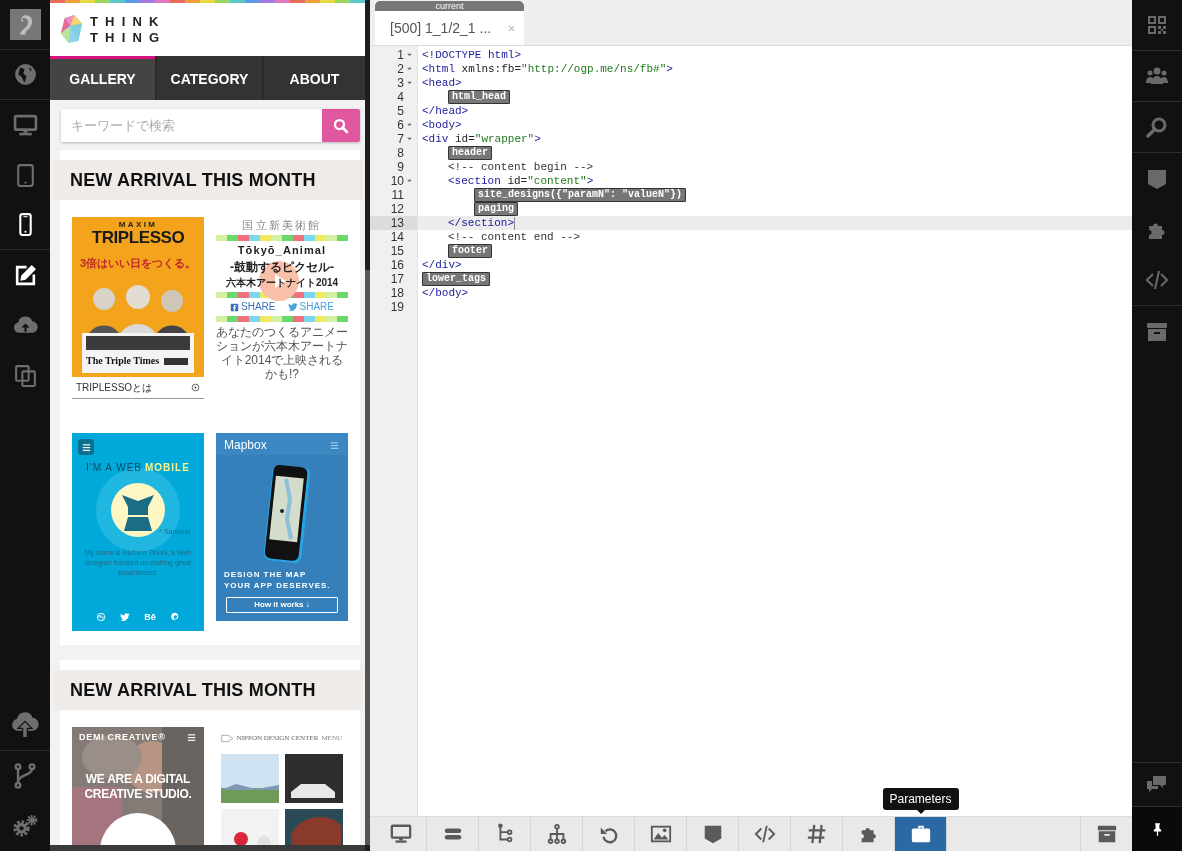  What do you see at coordinates (547, 69) in the screenshot?
I see `code-line: <html xmlns:fb="http://ogp.me/ns/fb#">` at bounding box center [547, 69].